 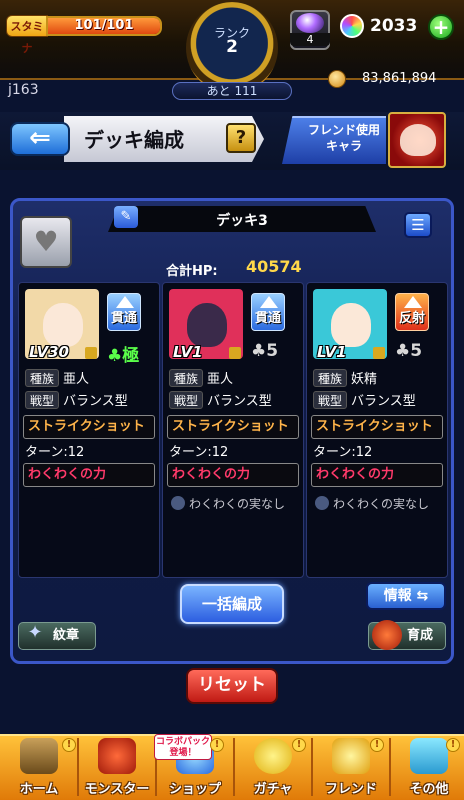 What do you see at coordinates (406, 596) in the screenshot?
I see `info-toggle-button: 情報 ⇆` at bounding box center [406, 596].